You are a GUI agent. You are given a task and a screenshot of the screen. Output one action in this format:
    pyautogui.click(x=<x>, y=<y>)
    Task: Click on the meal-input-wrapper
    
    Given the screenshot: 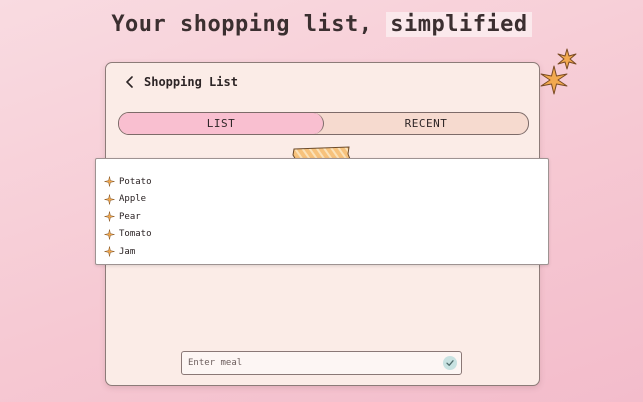 What is the action you would take?
    pyautogui.click(x=321, y=363)
    